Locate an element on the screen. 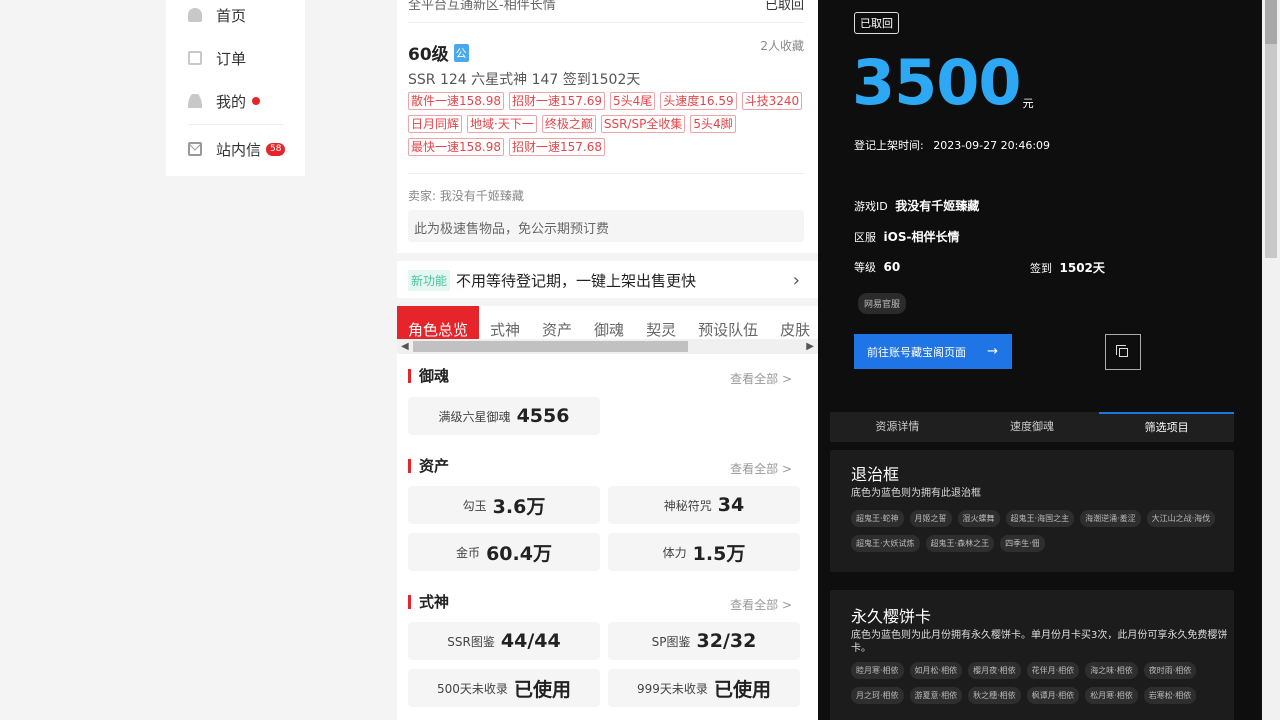 Image resolution: width=1280 pixels, height=720 pixels. scroll-right-icon: ▶ is located at coordinates (810, 346).